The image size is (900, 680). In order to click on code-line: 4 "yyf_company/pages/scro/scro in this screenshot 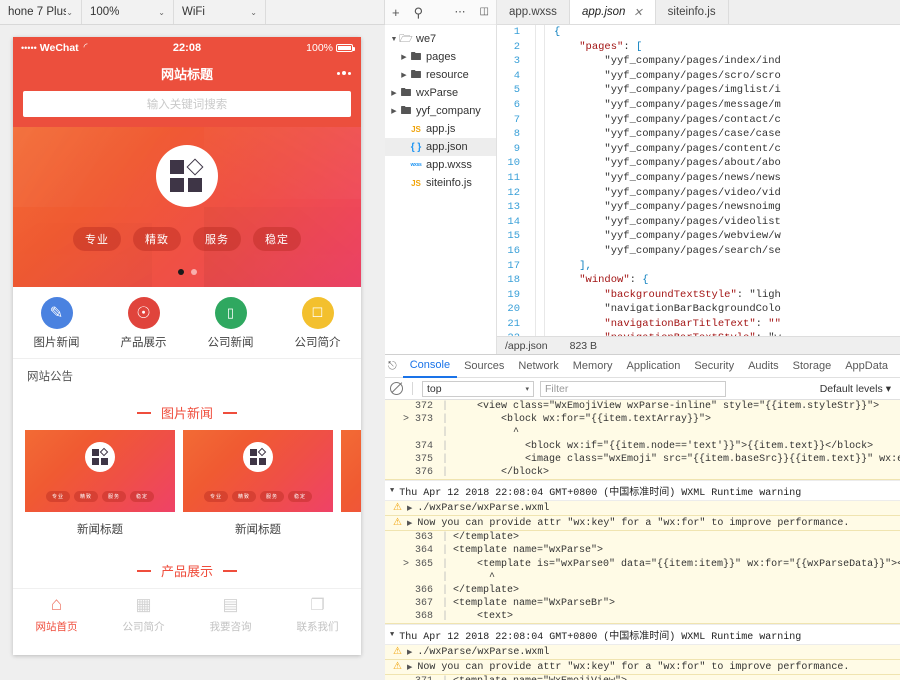, I will do `click(698, 76)`.